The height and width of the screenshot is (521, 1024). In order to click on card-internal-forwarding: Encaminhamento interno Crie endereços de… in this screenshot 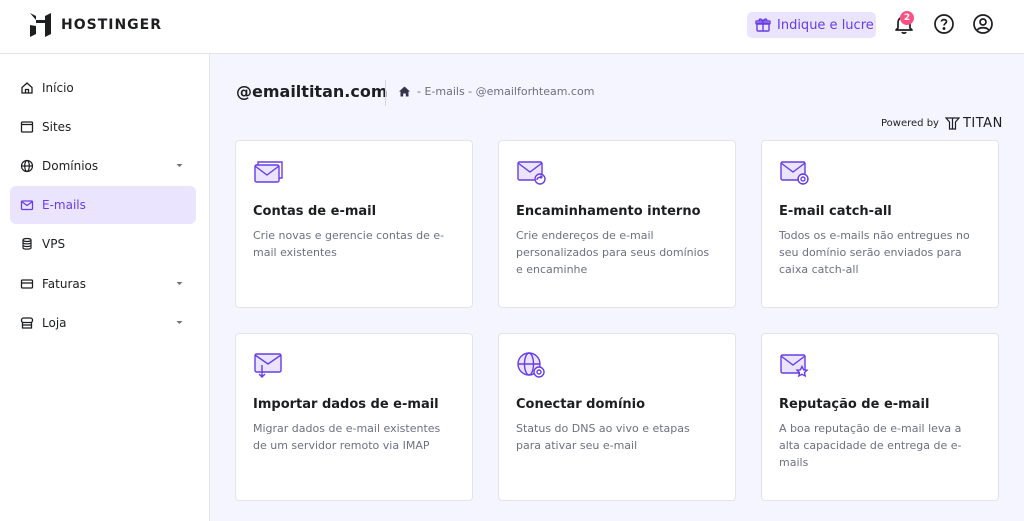, I will do `click(617, 224)`.